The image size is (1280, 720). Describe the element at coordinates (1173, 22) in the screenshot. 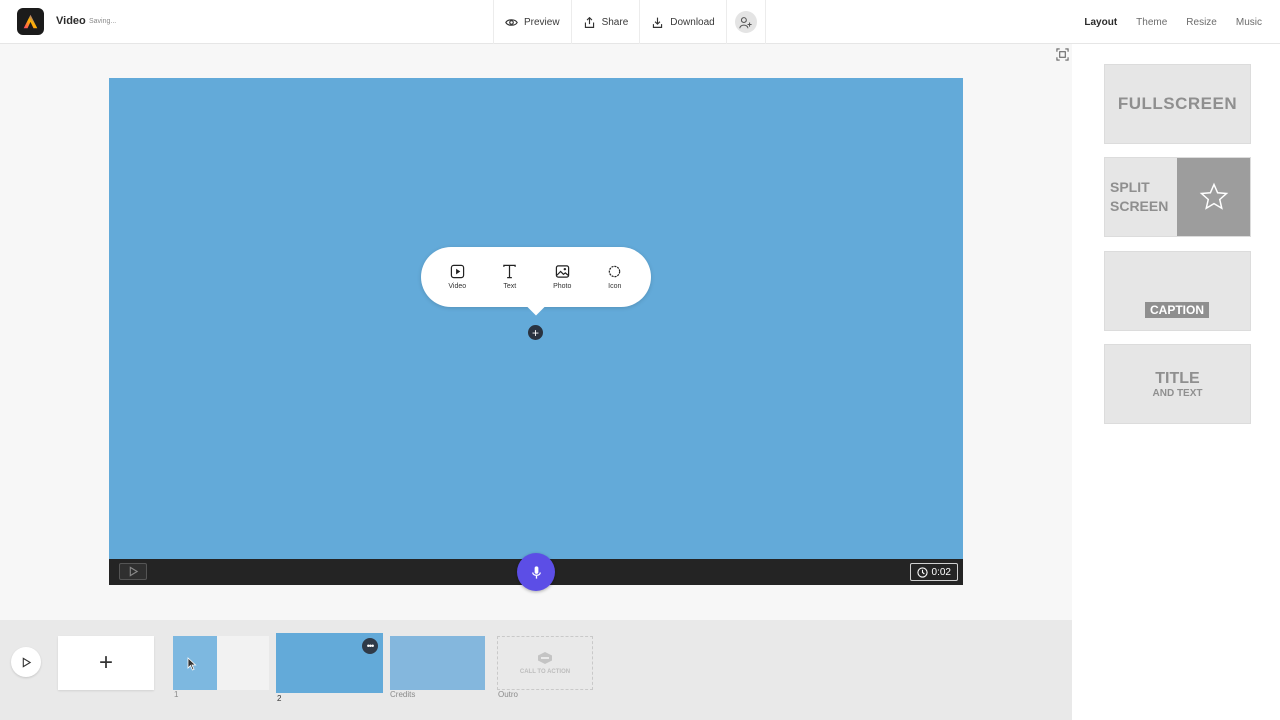

I see `panel-tabs: Layout Theme Resize Music` at that location.